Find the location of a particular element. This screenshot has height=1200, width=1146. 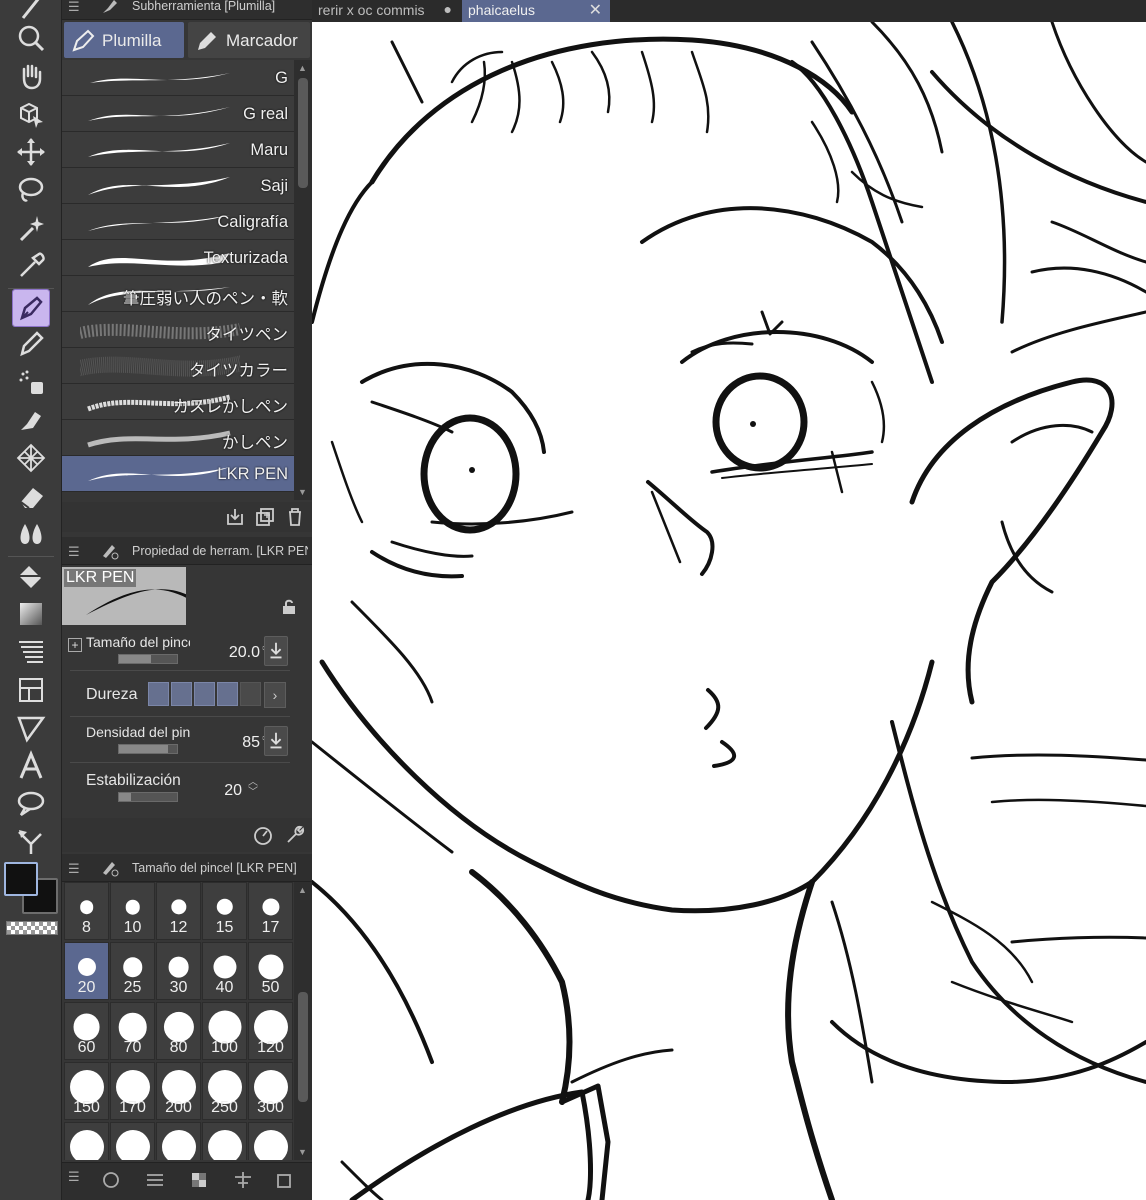

eraser-tool-icon is located at coordinates (31, 496).